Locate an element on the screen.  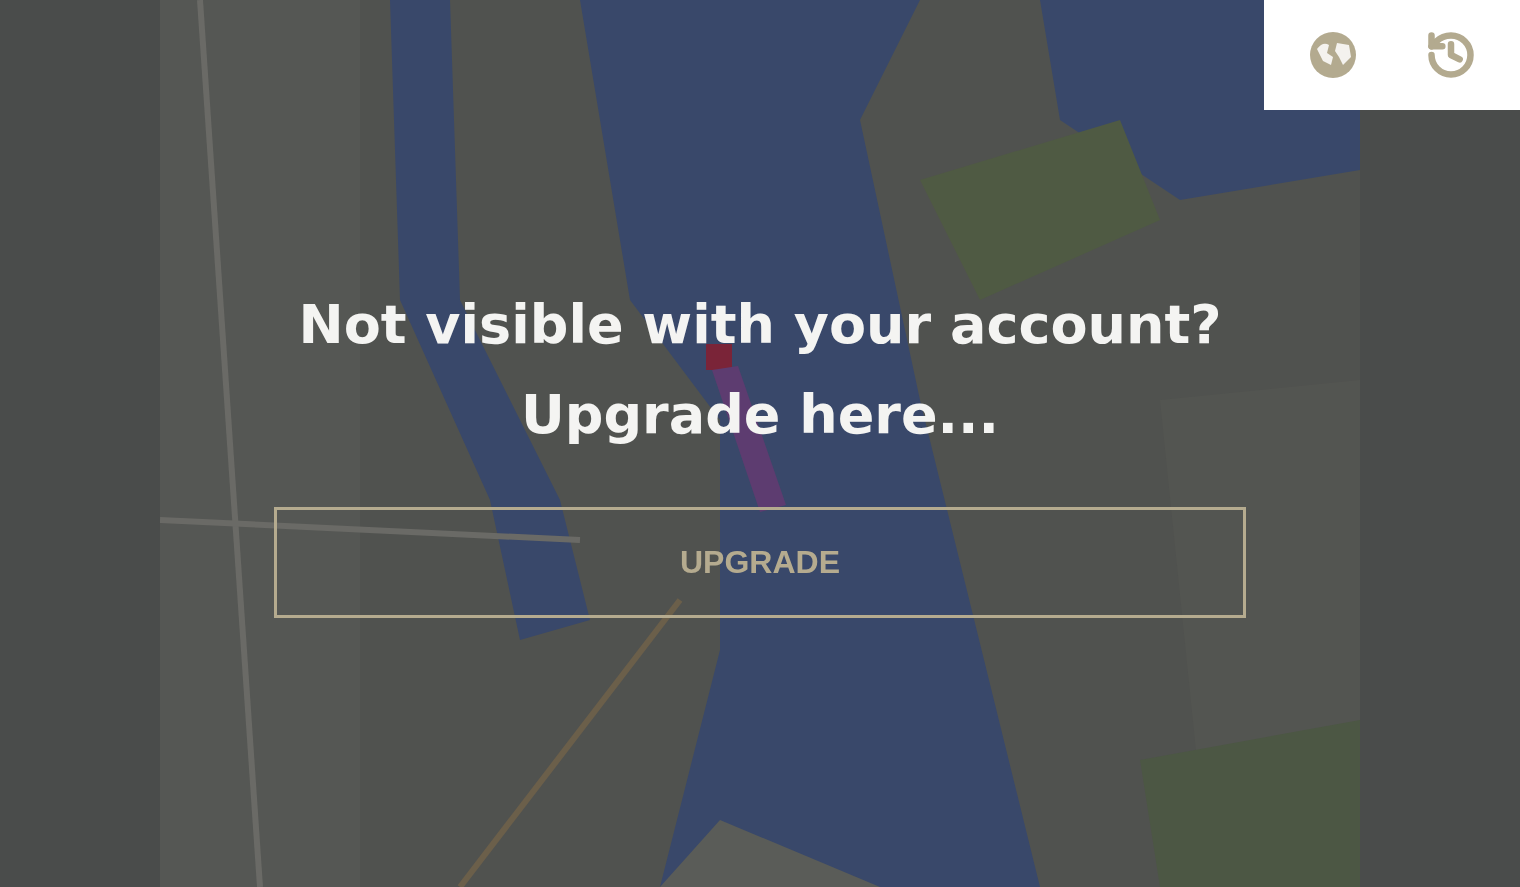
globe-icon is located at coordinates (1333, 55).